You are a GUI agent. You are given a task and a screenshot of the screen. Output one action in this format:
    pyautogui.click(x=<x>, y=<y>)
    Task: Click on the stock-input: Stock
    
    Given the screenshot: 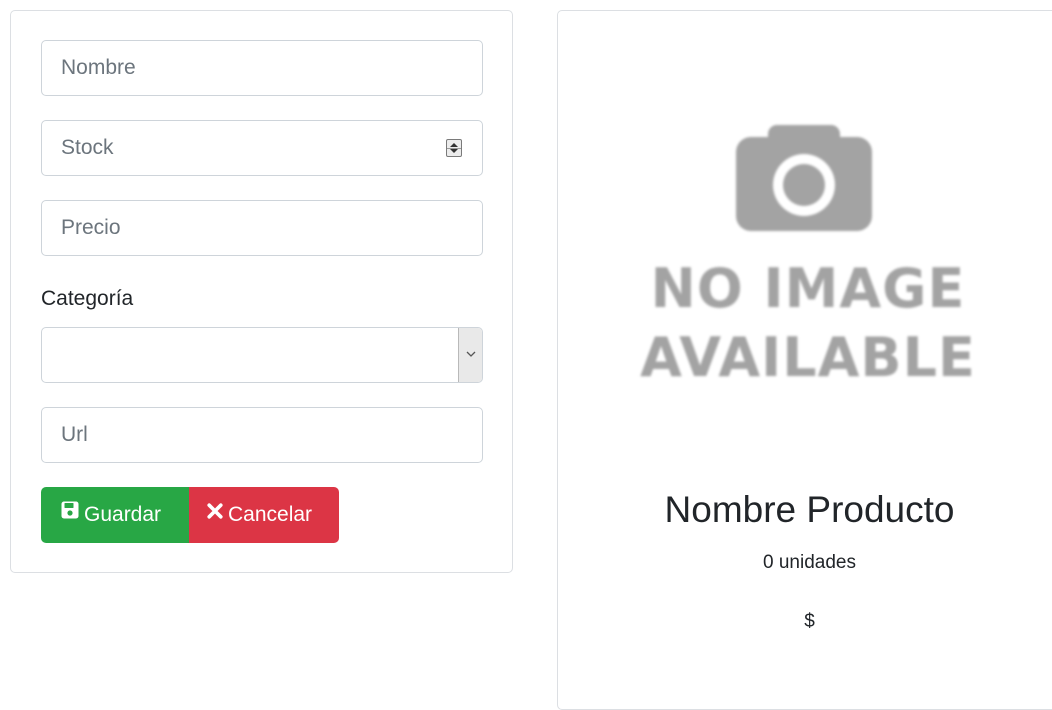 What is the action you would take?
    pyautogui.click(x=262, y=148)
    